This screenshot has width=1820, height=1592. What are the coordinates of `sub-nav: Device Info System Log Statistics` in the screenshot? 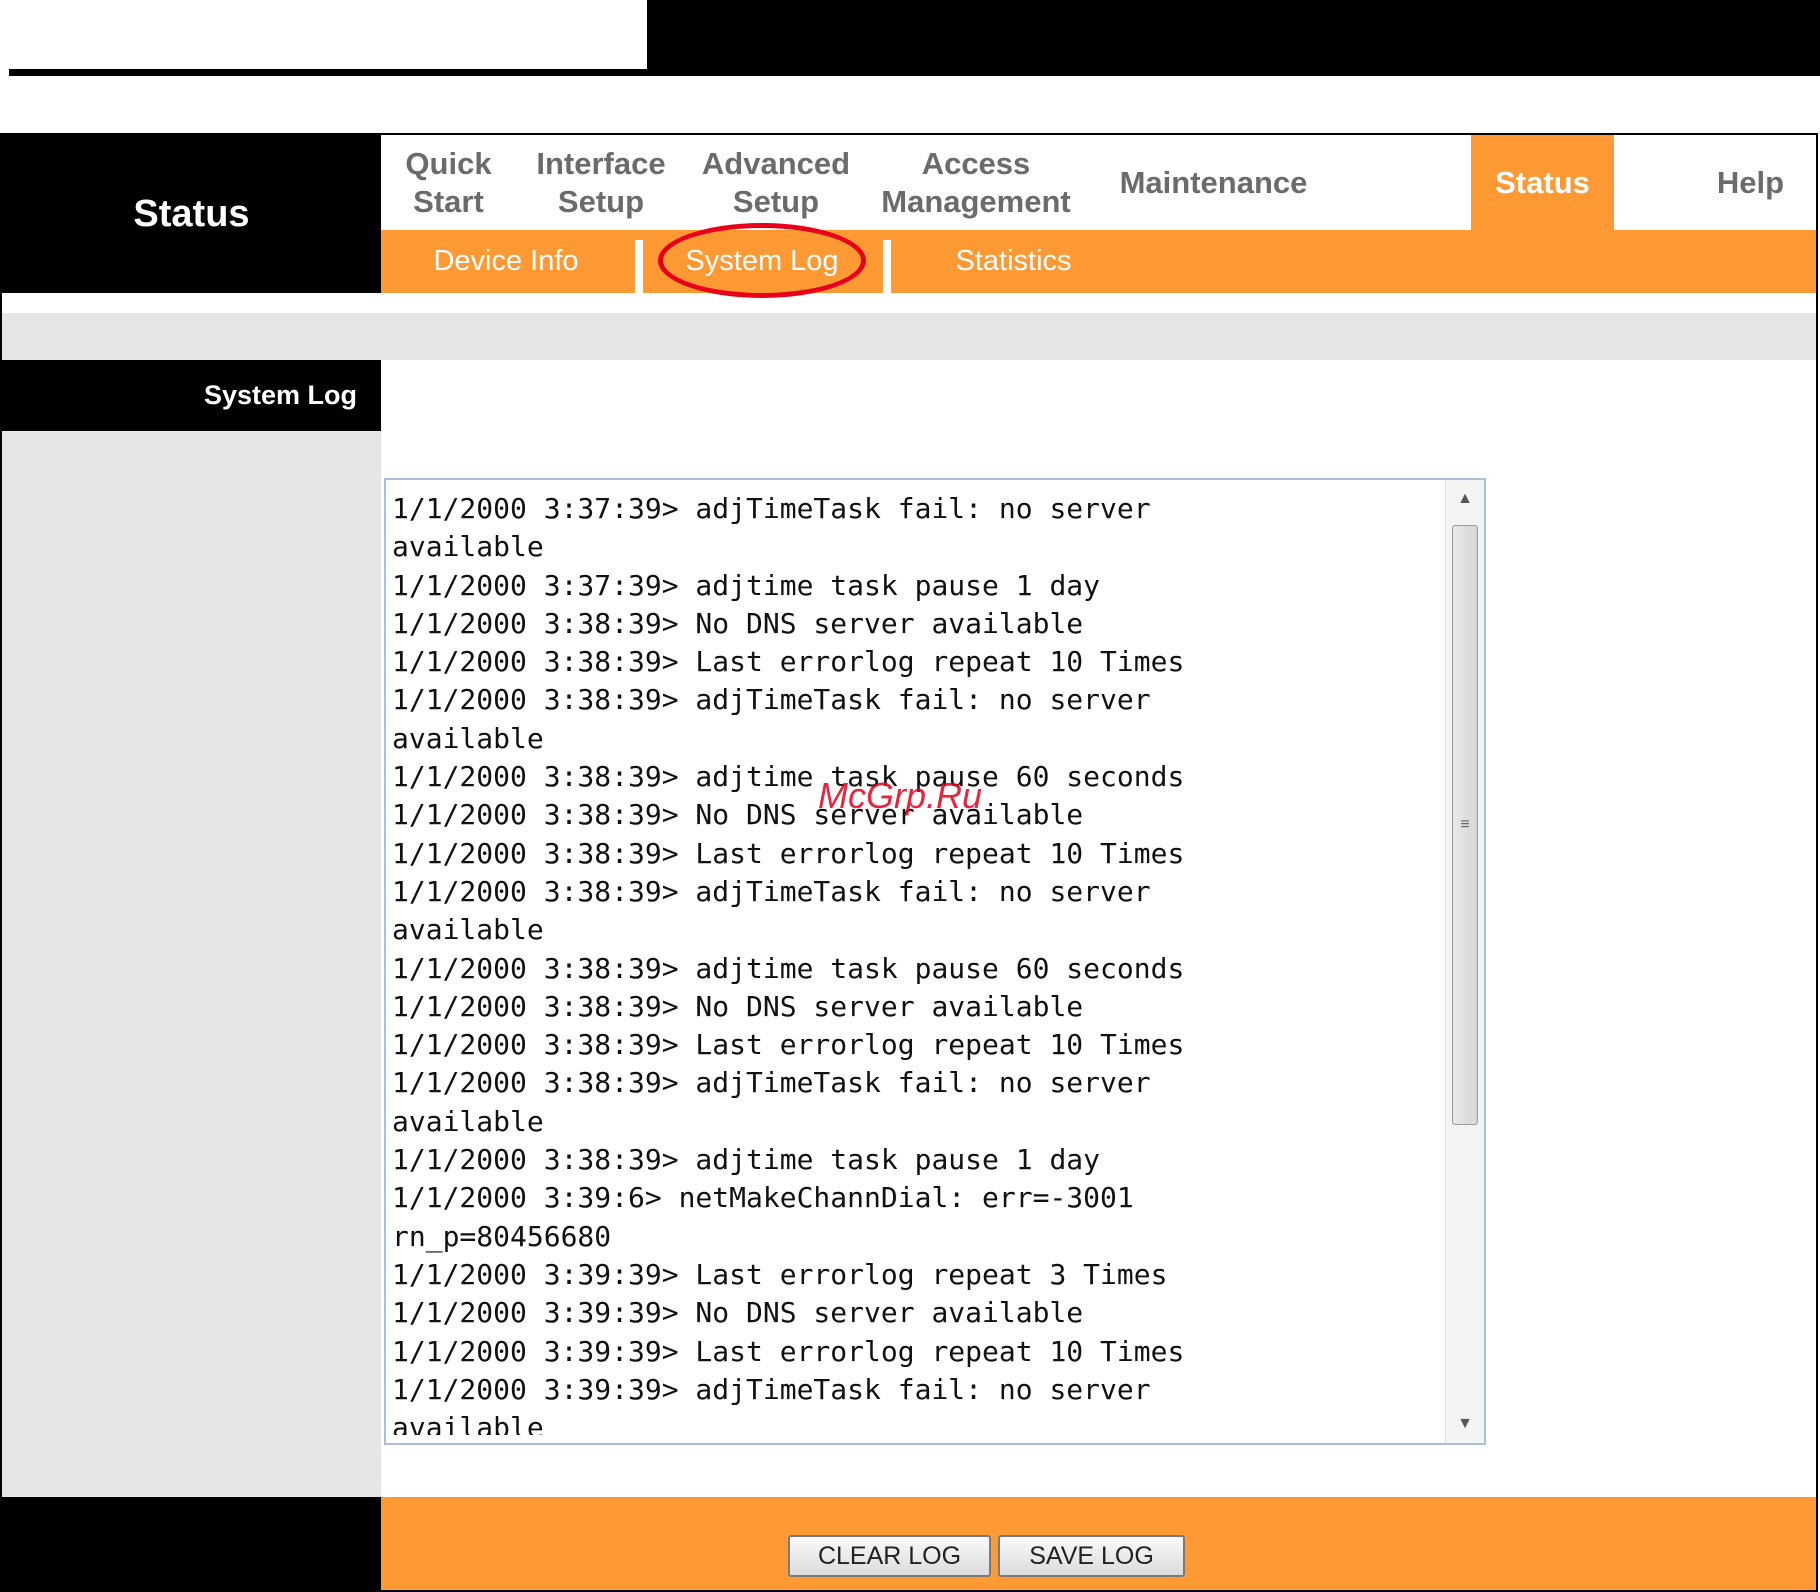 It's located at (1098, 260).